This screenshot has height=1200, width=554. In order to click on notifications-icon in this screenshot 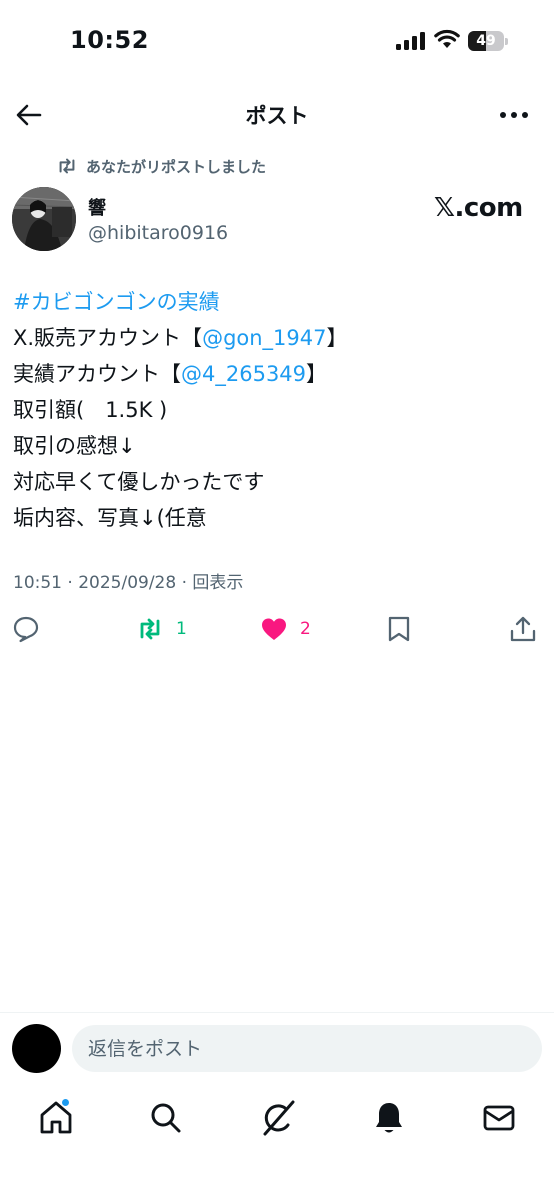, I will do `click(389, 1118)`.